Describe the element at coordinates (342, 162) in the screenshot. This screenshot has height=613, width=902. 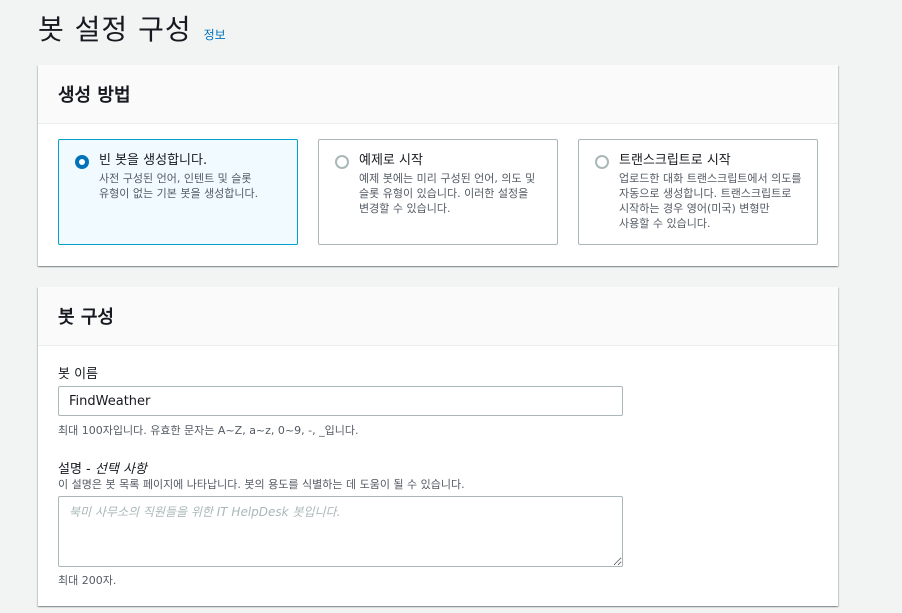
I see `radio-start-with-example` at that location.